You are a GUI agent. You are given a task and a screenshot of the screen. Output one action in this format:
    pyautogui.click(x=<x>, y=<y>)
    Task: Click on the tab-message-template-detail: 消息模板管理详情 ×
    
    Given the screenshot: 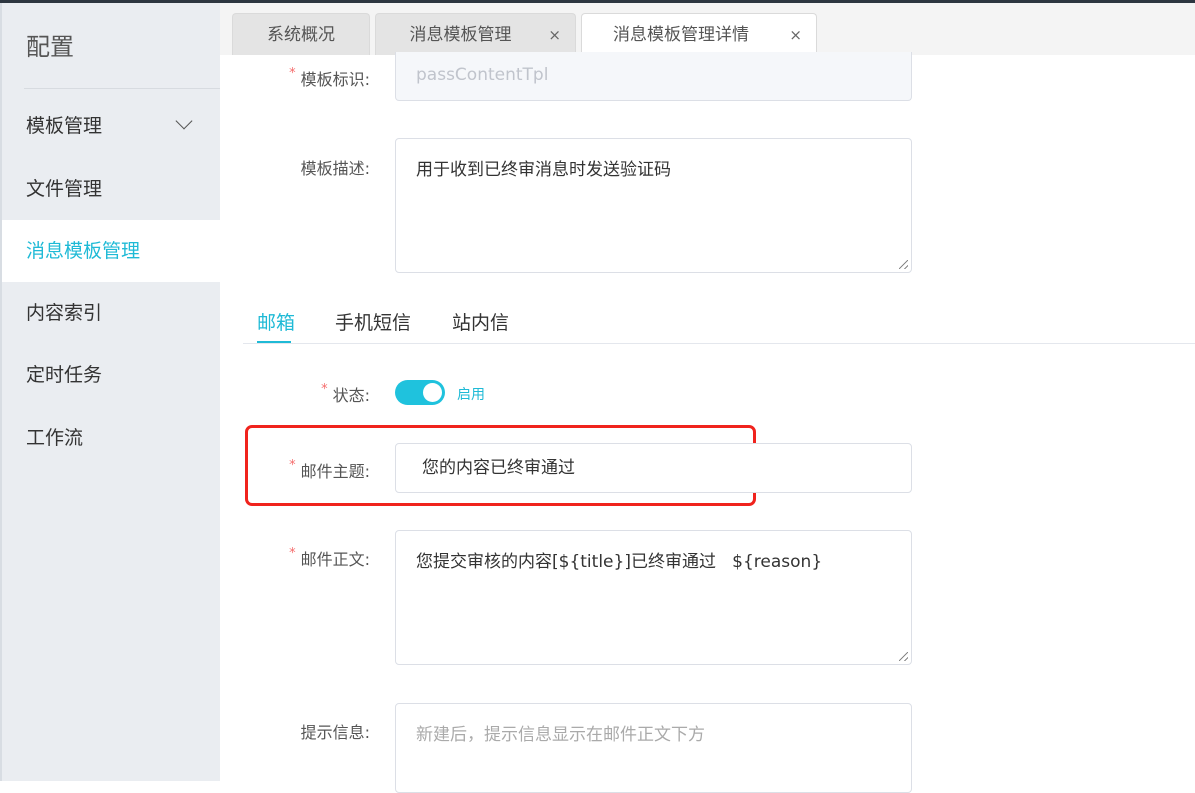 What is the action you would take?
    pyautogui.click(x=699, y=34)
    